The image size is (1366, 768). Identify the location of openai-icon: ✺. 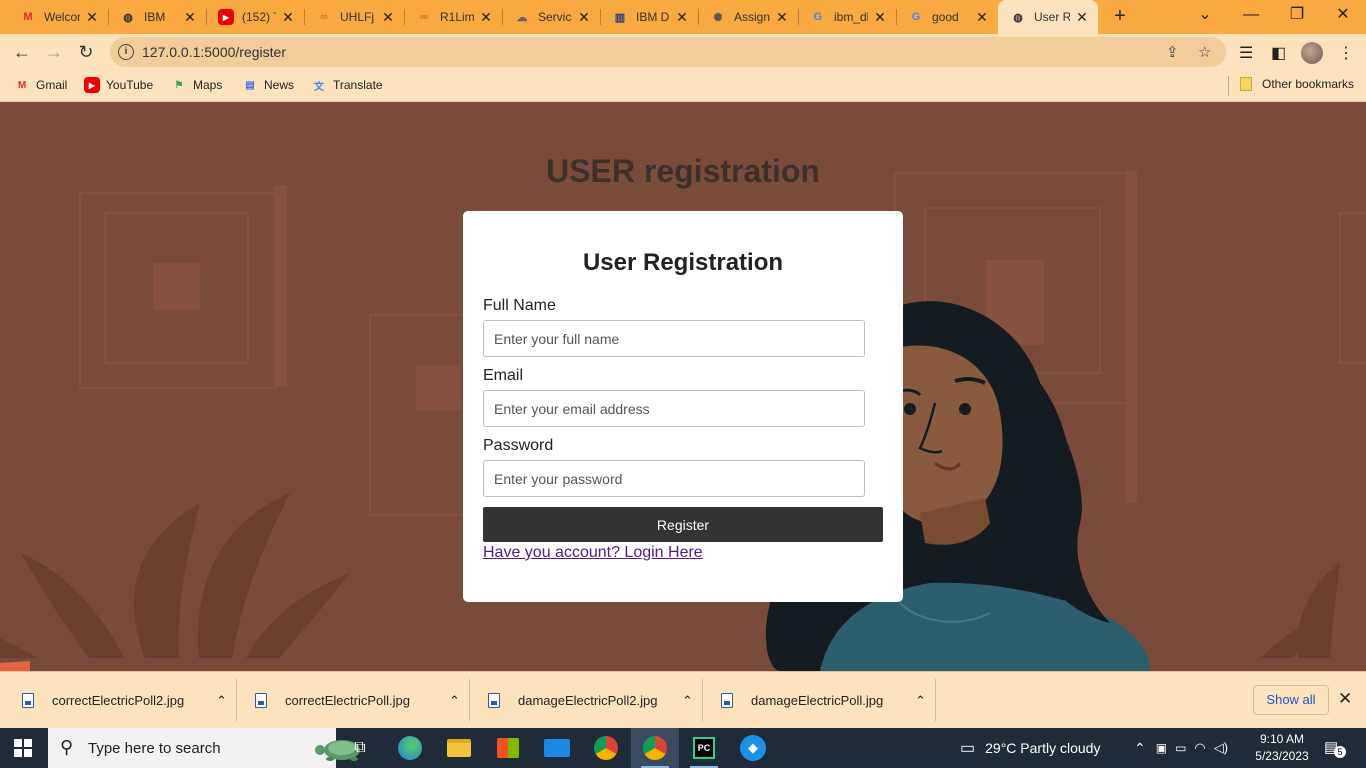
(718, 17).